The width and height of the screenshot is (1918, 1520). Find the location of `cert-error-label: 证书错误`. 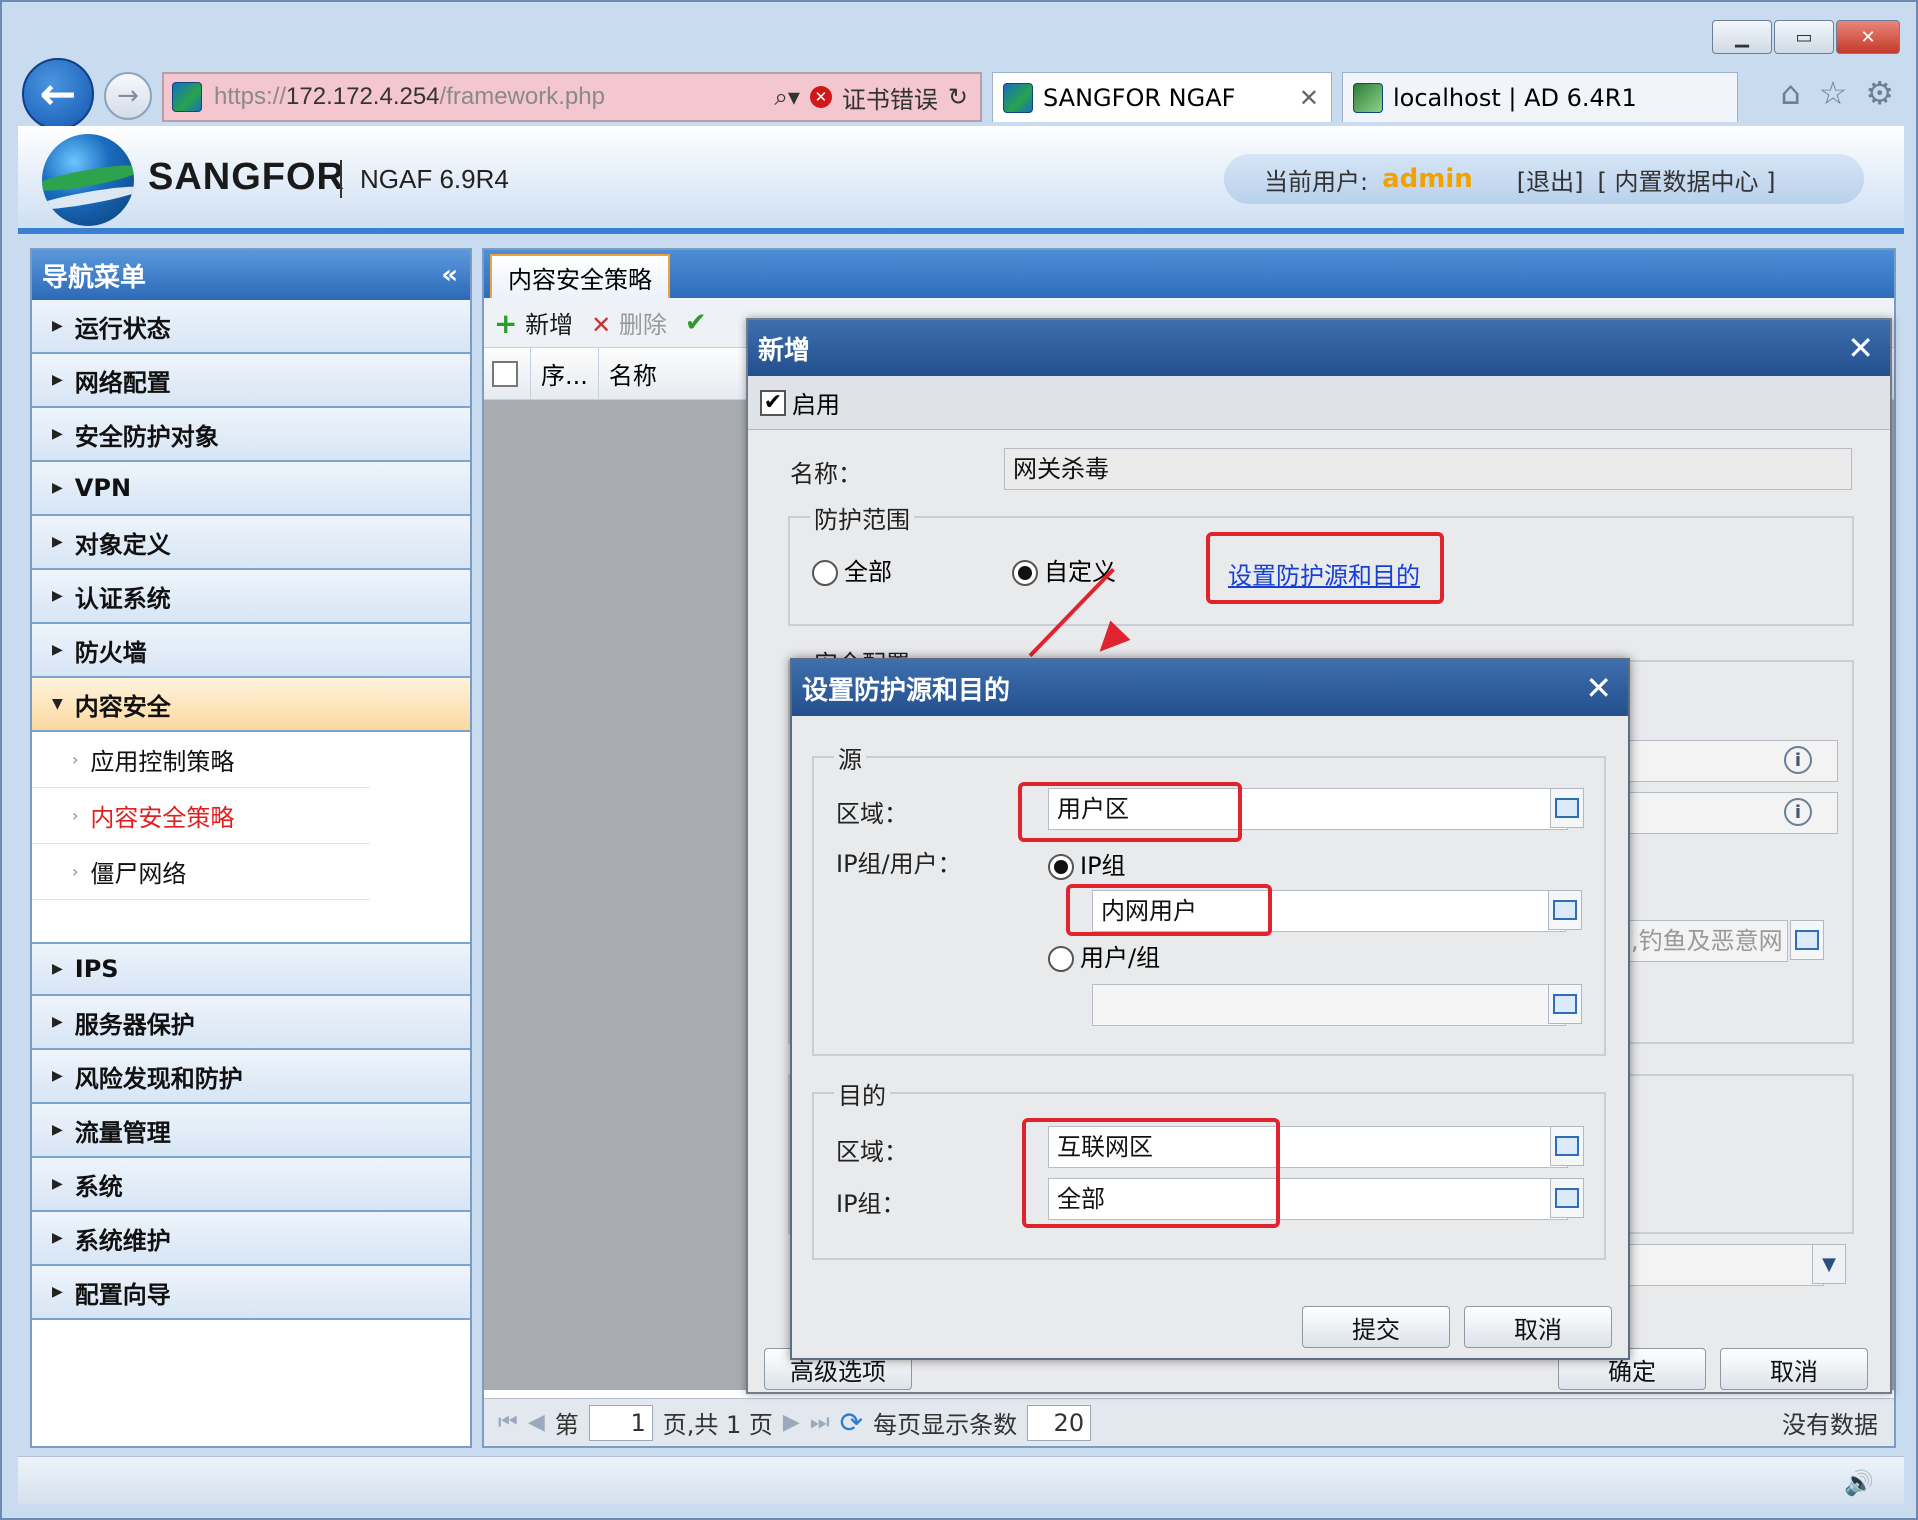

cert-error-label: 证书错误 is located at coordinates (890, 97).